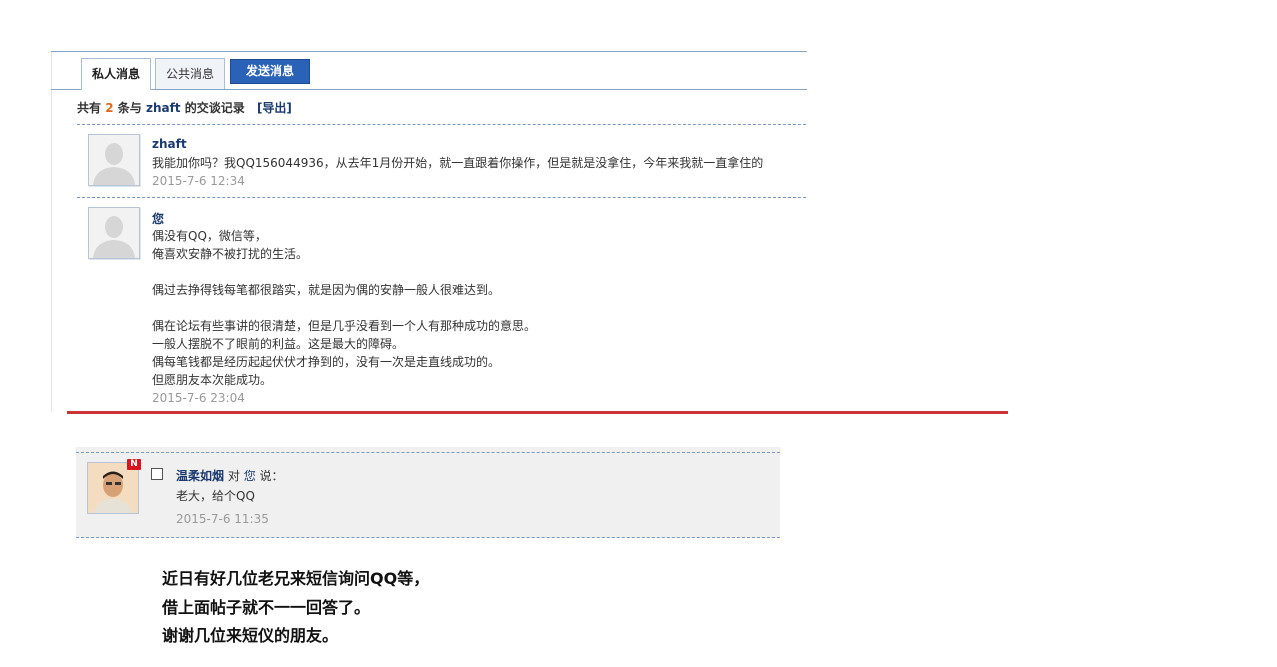 This screenshot has height=667, width=1277. Describe the element at coordinates (222, 519) in the screenshot. I see `comment-time: 2015-7-6 11:35` at that location.